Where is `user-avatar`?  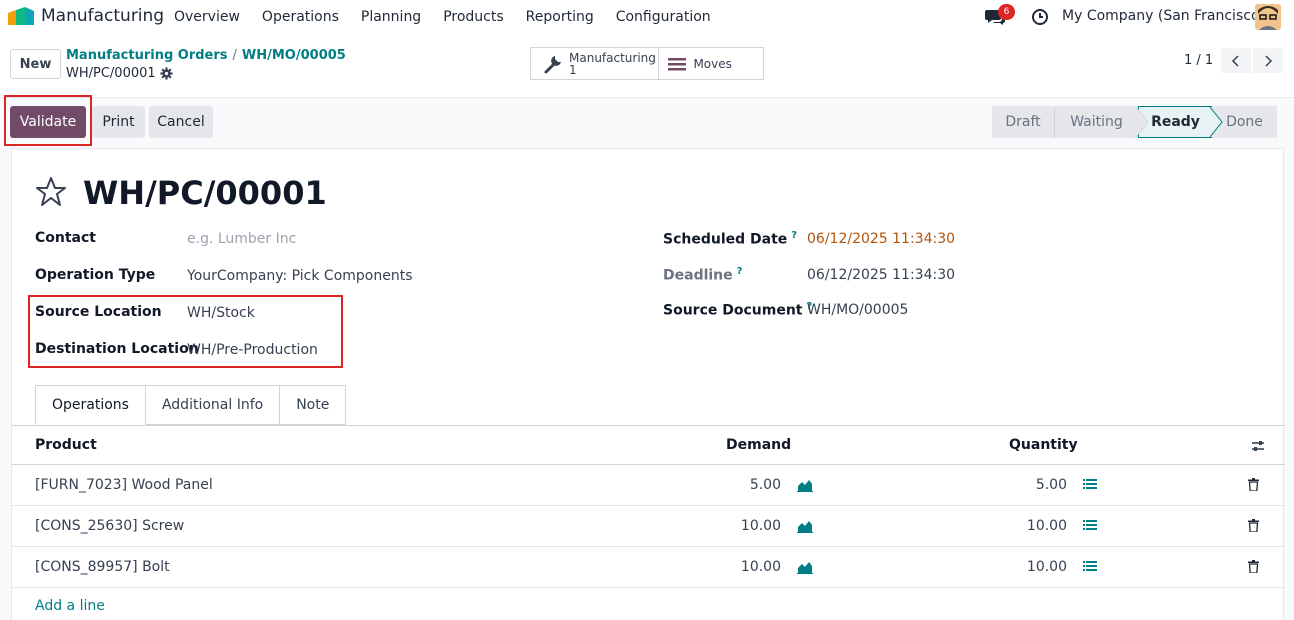
user-avatar is located at coordinates (1268, 17).